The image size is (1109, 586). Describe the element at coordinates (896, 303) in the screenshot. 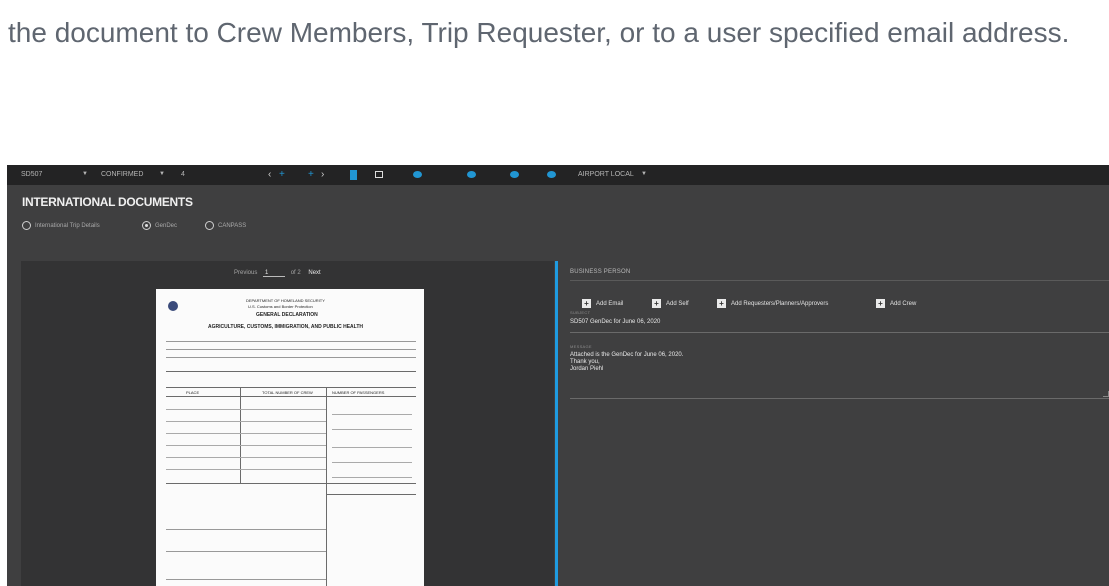

I see `add-crew-button: + Add Crew` at that location.